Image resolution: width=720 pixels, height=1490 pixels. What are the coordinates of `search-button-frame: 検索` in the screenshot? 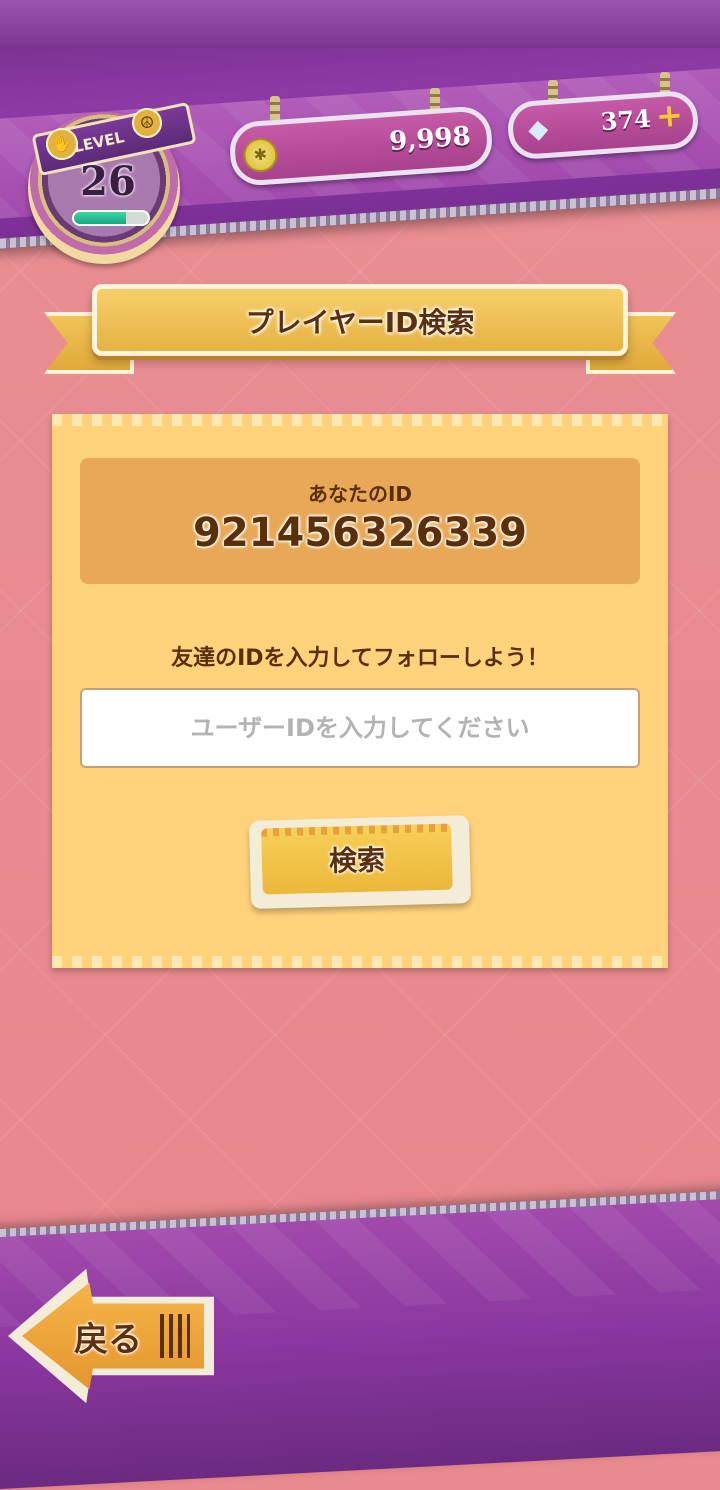 It's located at (360, 862).